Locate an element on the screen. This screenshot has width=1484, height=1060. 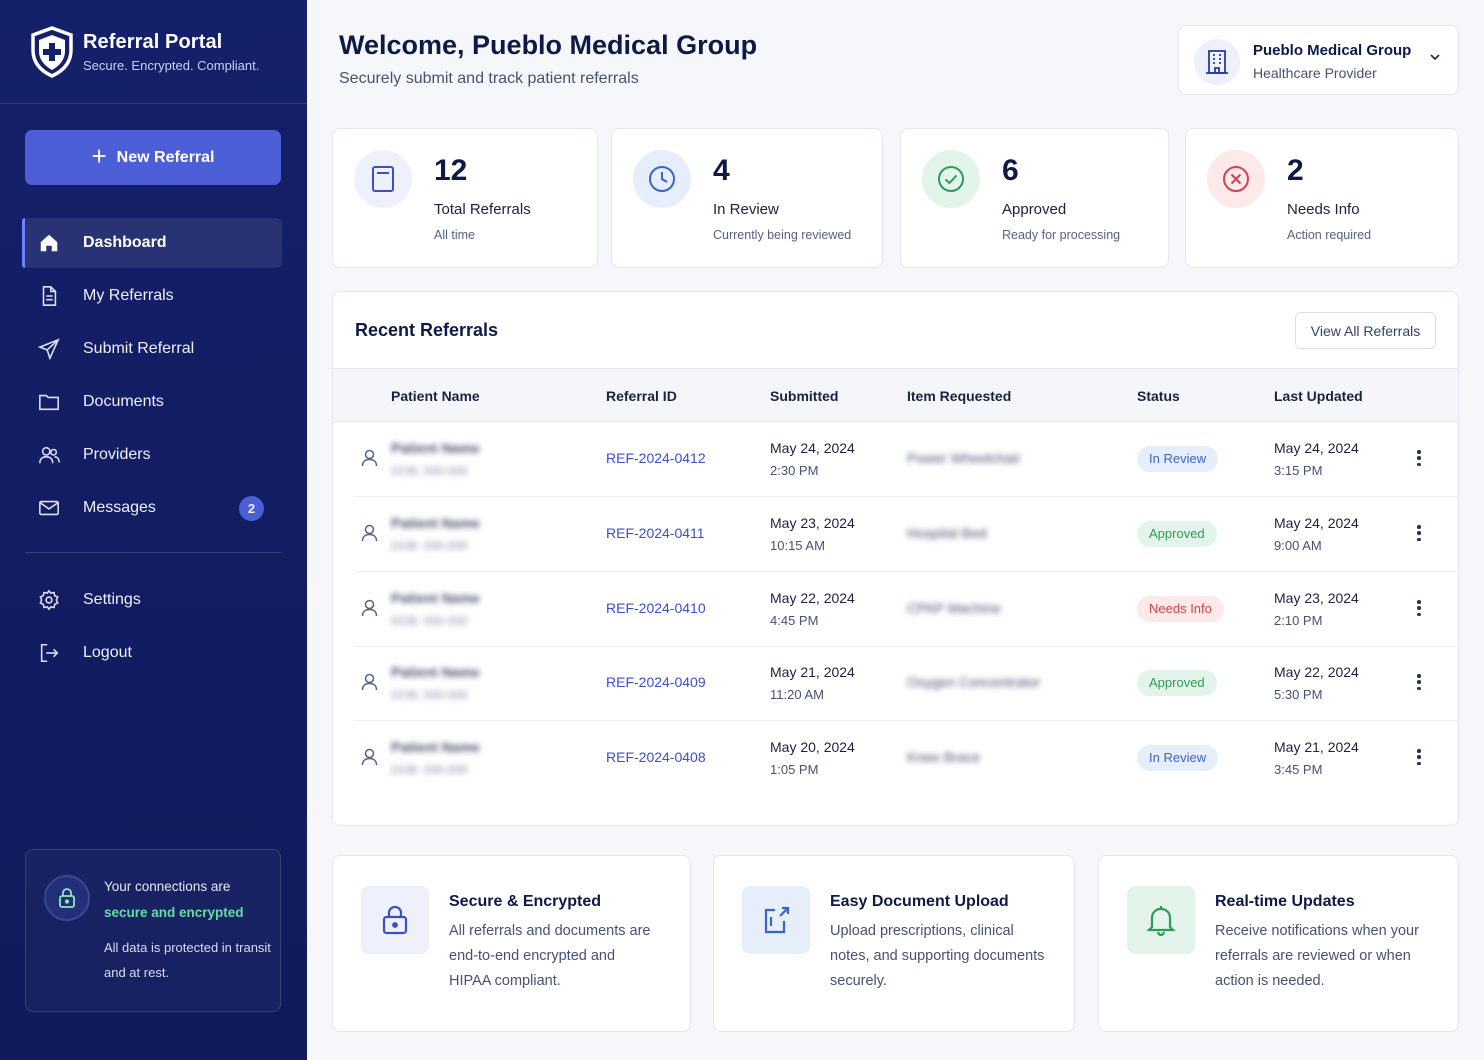
column-header: Referral ID is located at coordinates (641, 396).